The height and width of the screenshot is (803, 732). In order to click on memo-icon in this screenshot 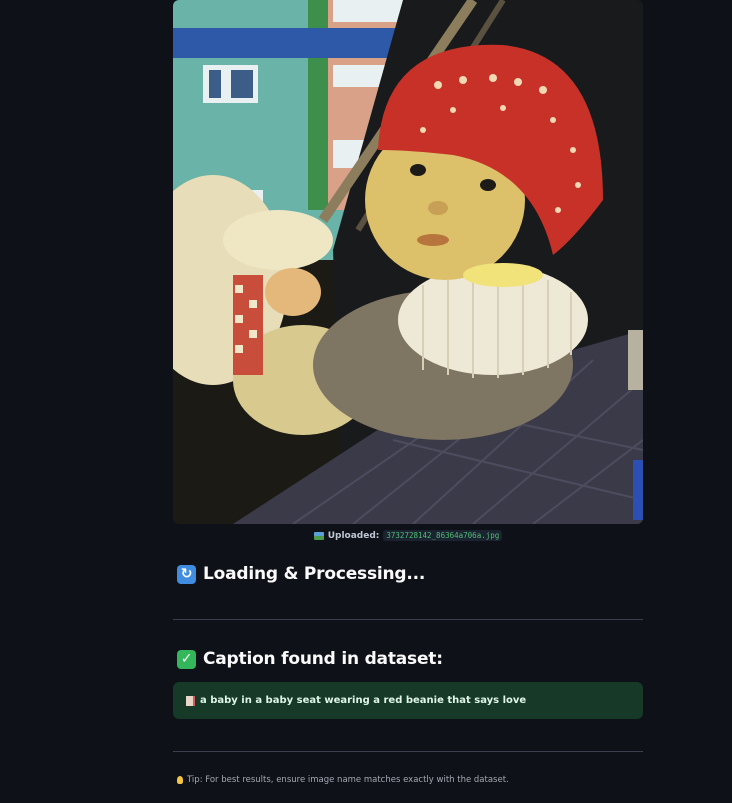, I will do `click(190, 700)`.